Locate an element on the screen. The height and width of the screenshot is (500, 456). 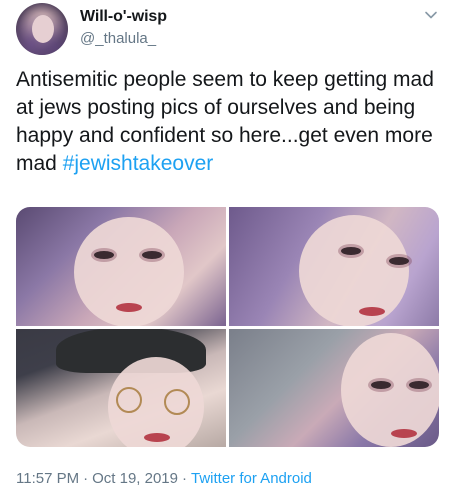
avatar is located at coordinates (42, 29).